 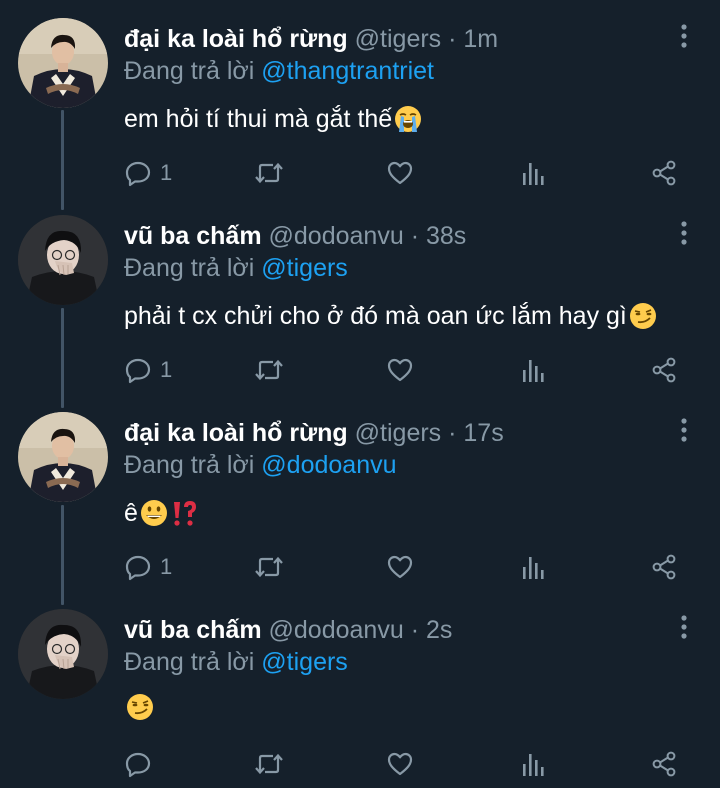 I want to click on reply-button, so click(x=142, y=764).